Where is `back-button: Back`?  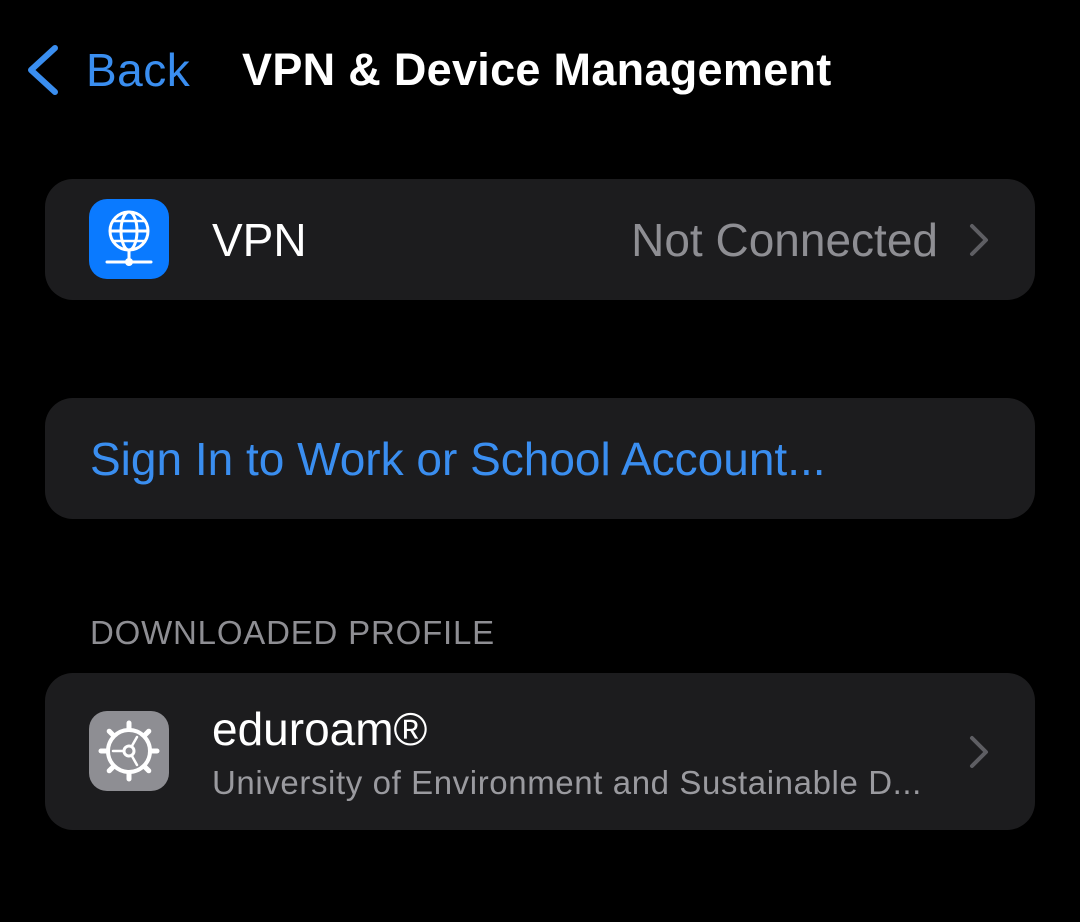
back-button: Back is located at coordinates (106, 70).